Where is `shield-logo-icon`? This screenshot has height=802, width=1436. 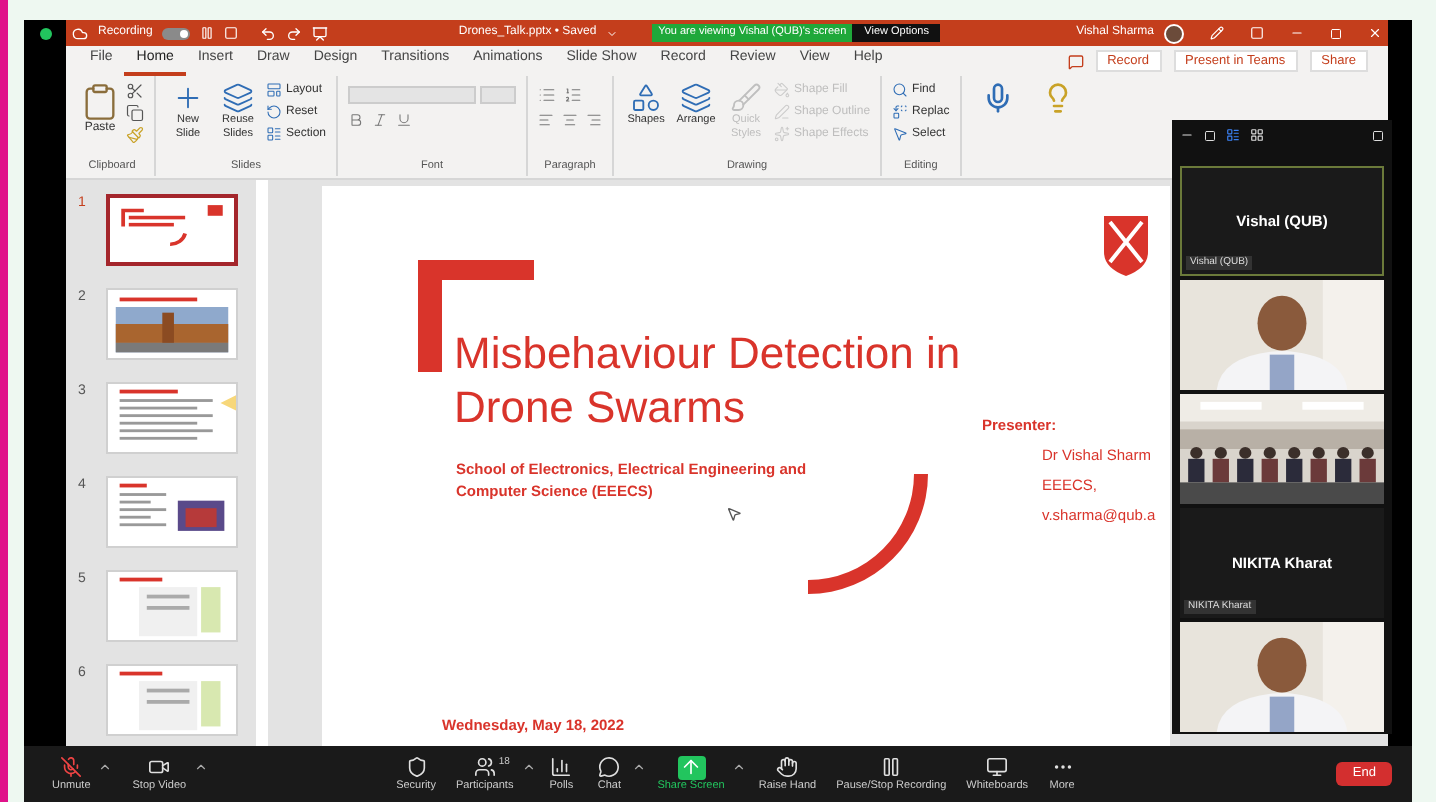 shield-logo-icon is located at coordinates (1126, 246).